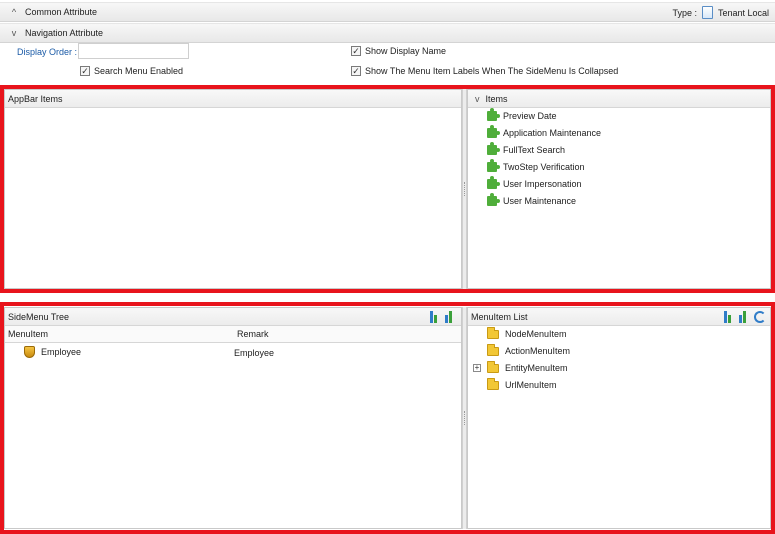  I want to click on display-order-input, so click(133, 51).